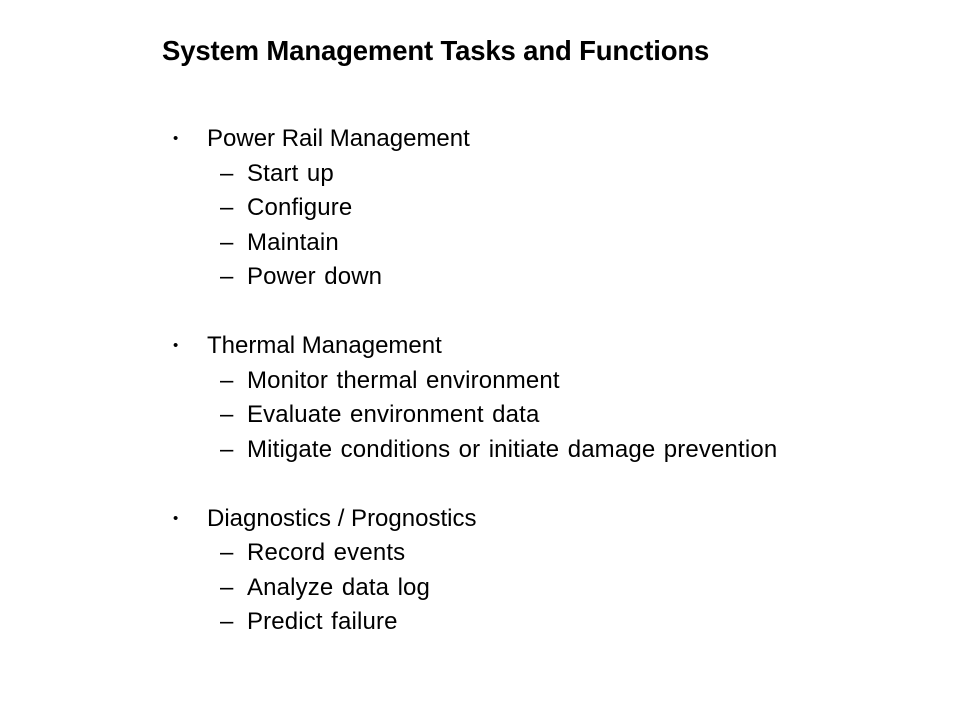 The height and width of the screenshot is (720, 960). Describe the element at coordinates (548, 139) in the screenshot. I see `bullet-heading: • Power Rail Management` at that location.